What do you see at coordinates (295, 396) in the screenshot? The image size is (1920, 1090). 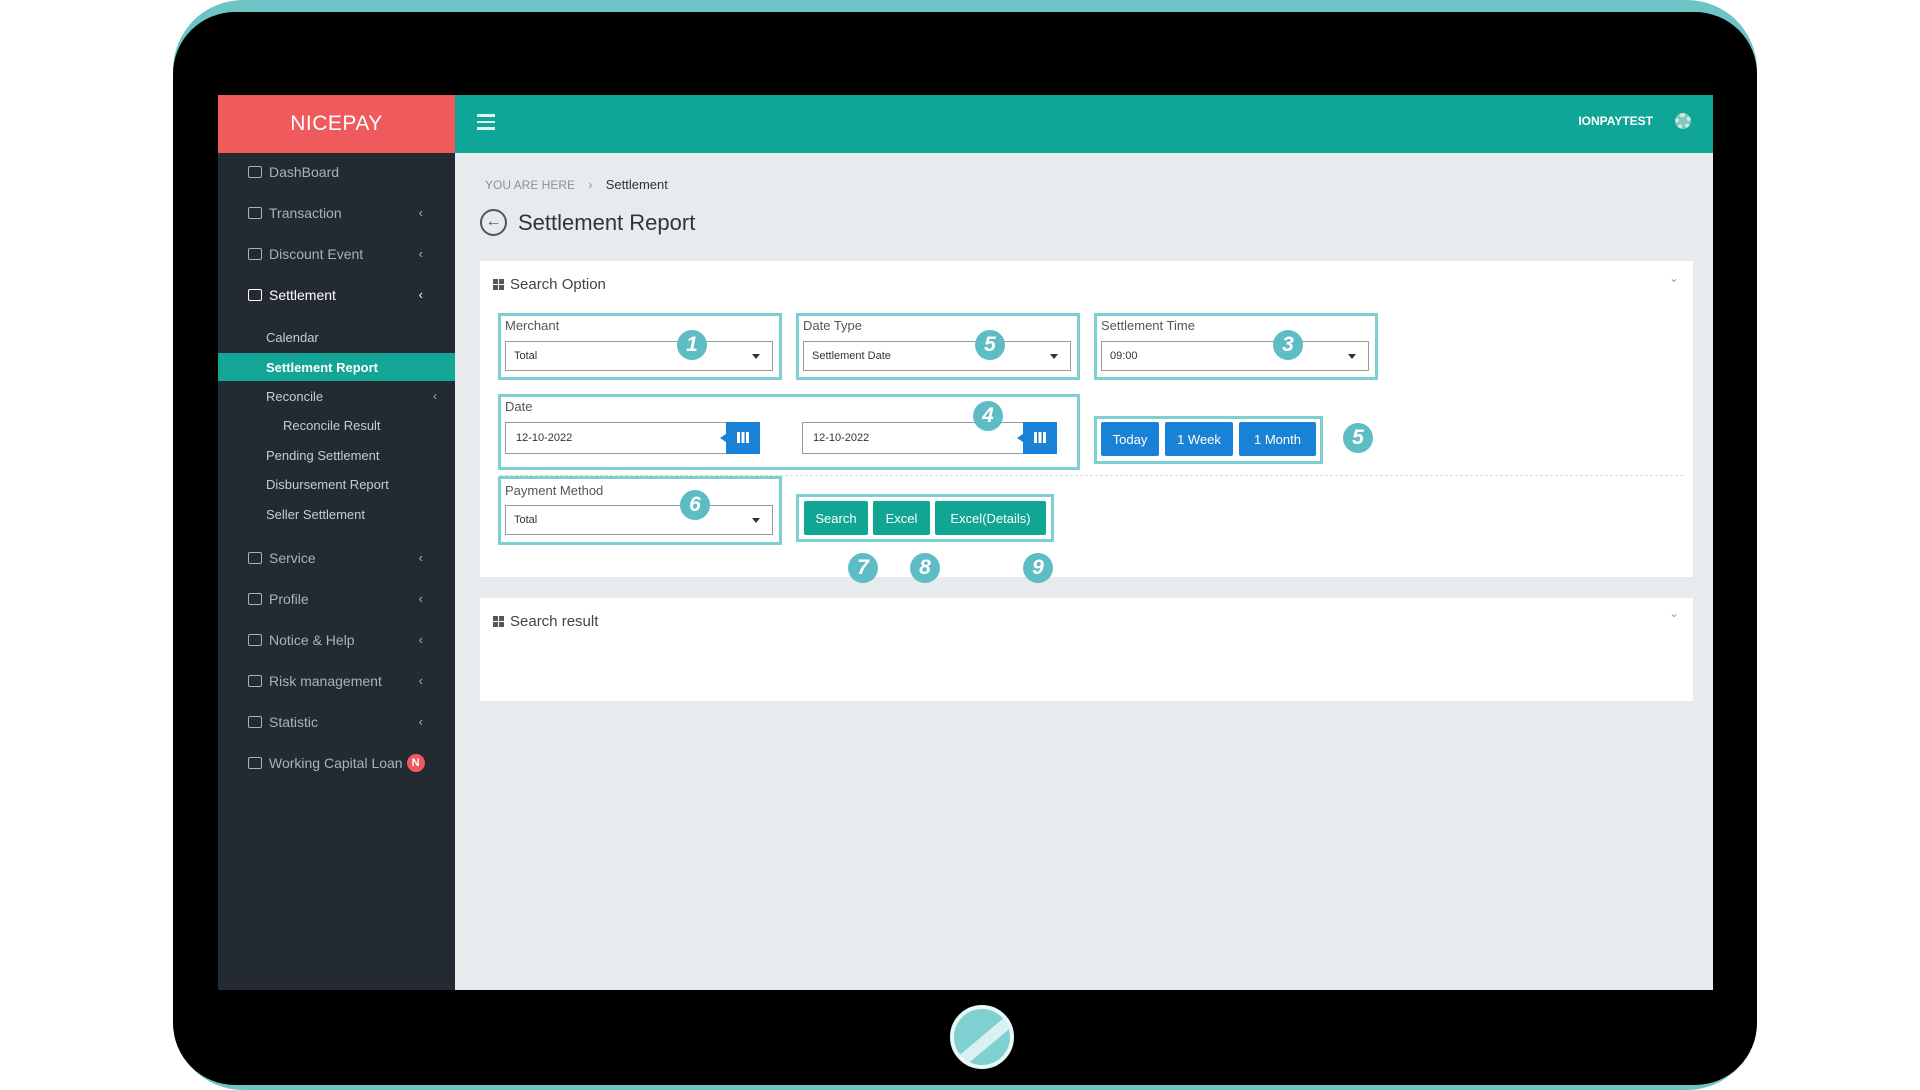 I see `sidebar-subitem-label: Reconcile` at bounding box center [295, 396].